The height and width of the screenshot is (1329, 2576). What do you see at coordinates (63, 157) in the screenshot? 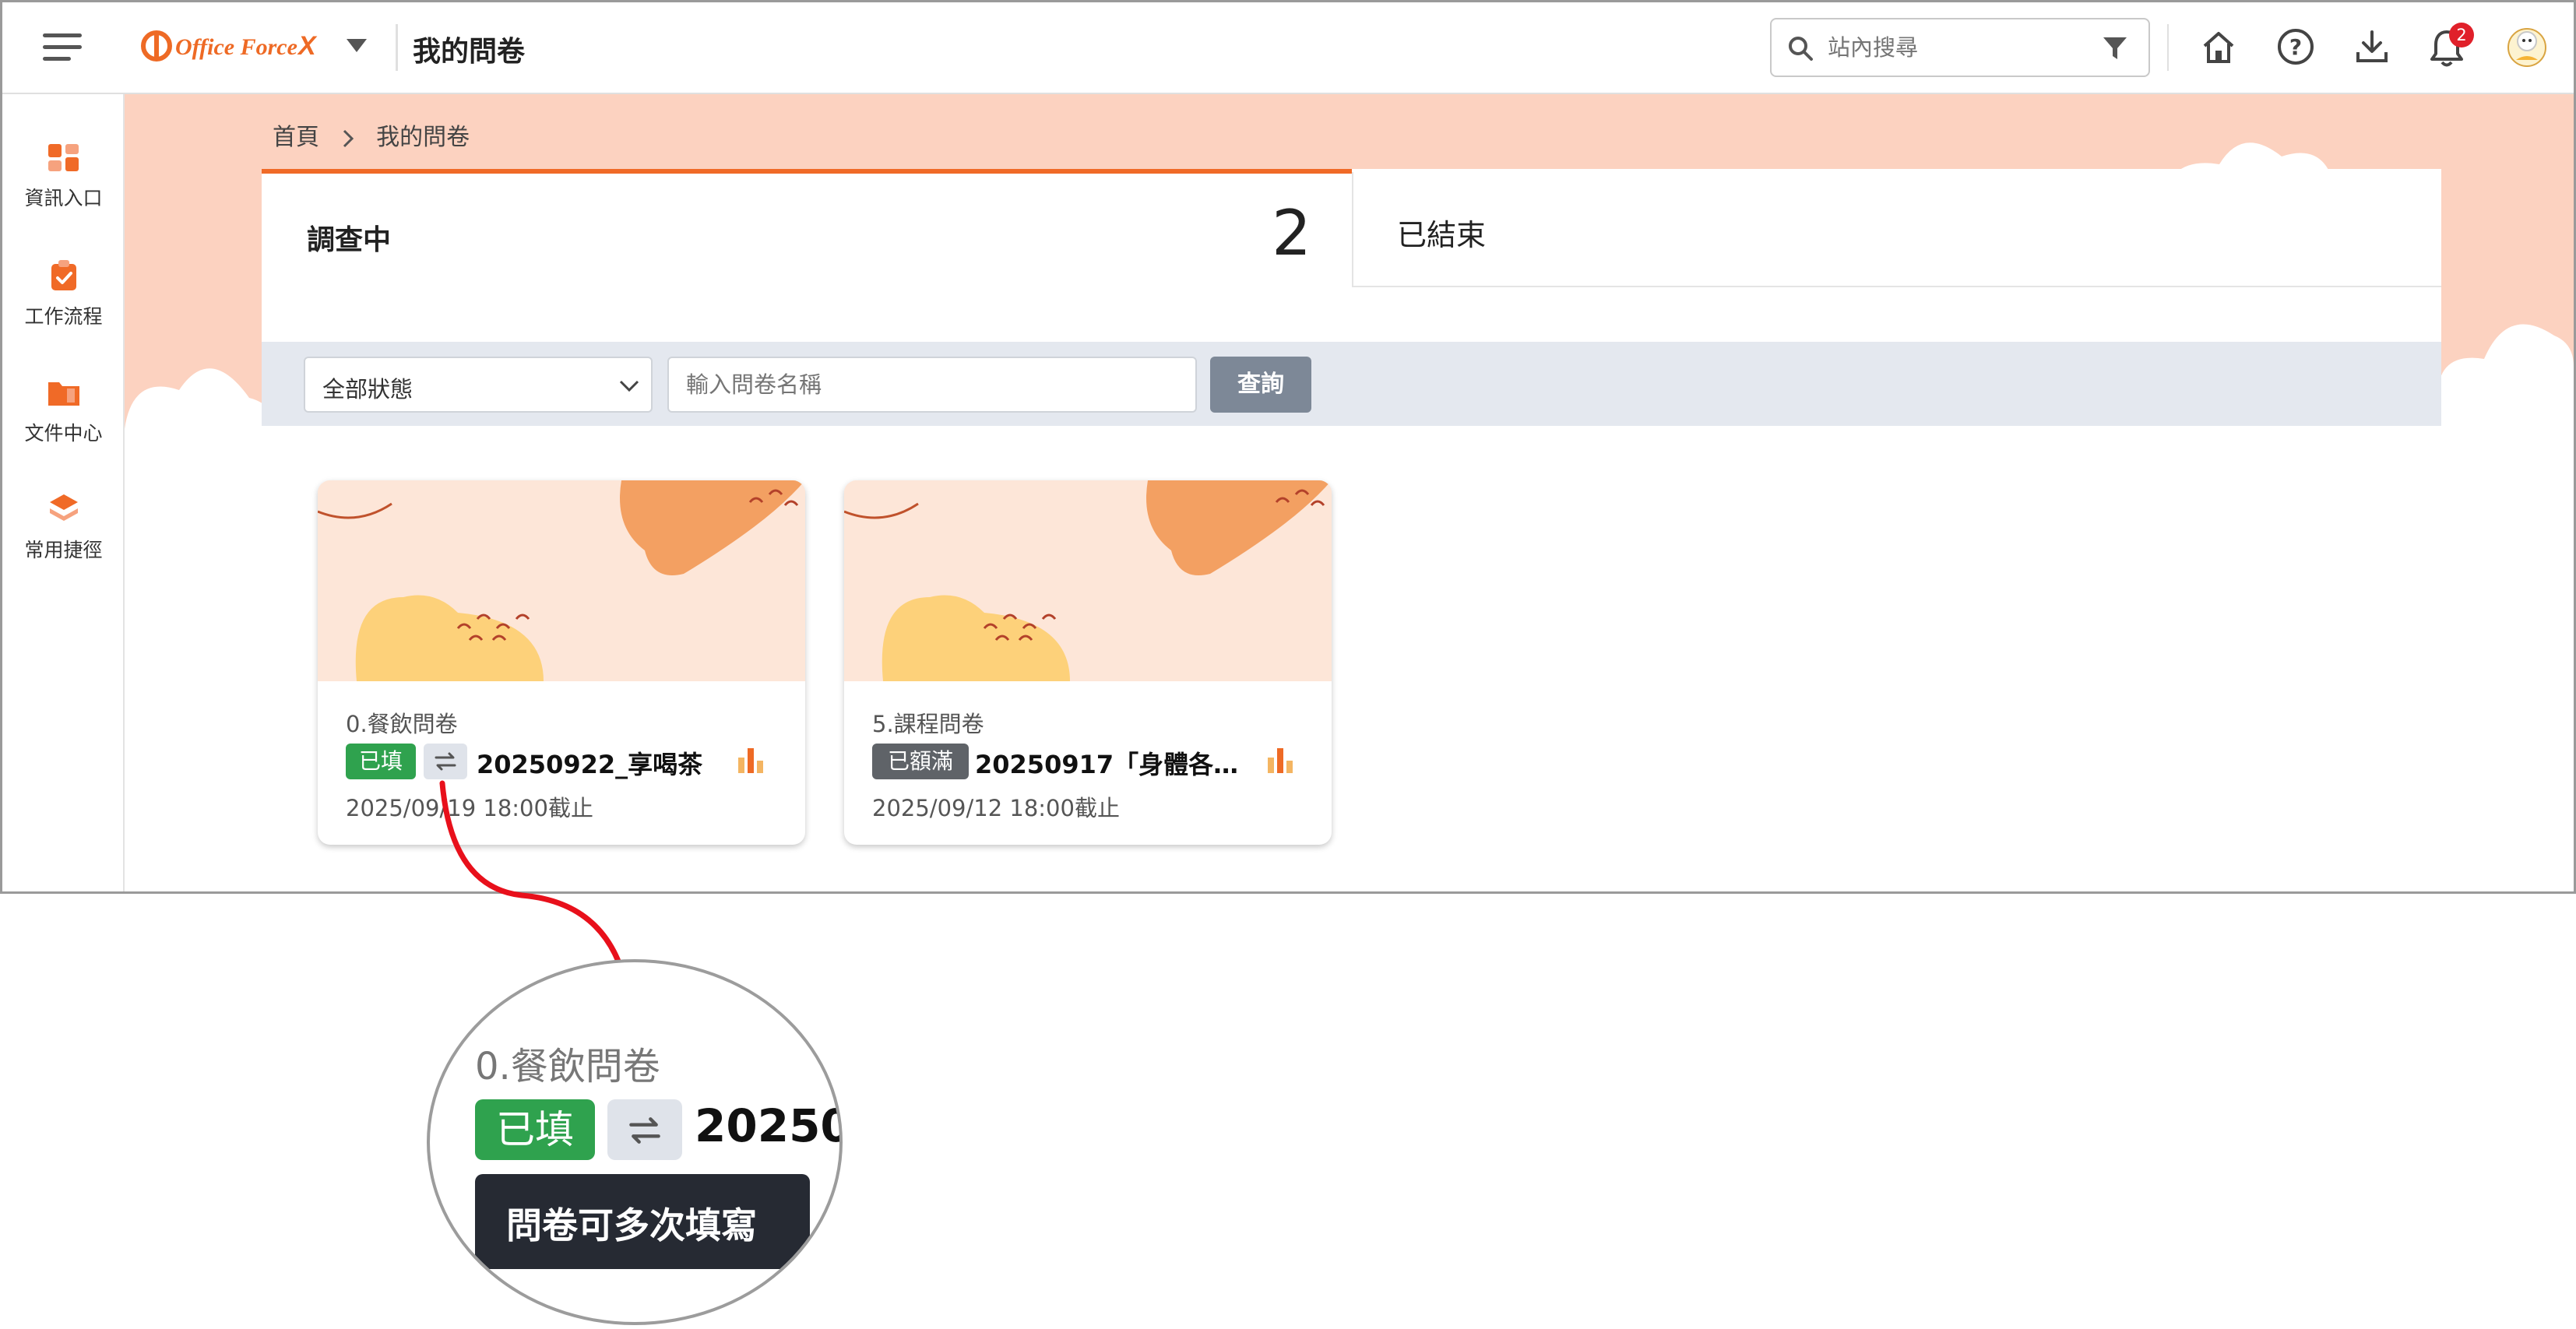
I see `grid-icon` at bounding box center [63, 157].